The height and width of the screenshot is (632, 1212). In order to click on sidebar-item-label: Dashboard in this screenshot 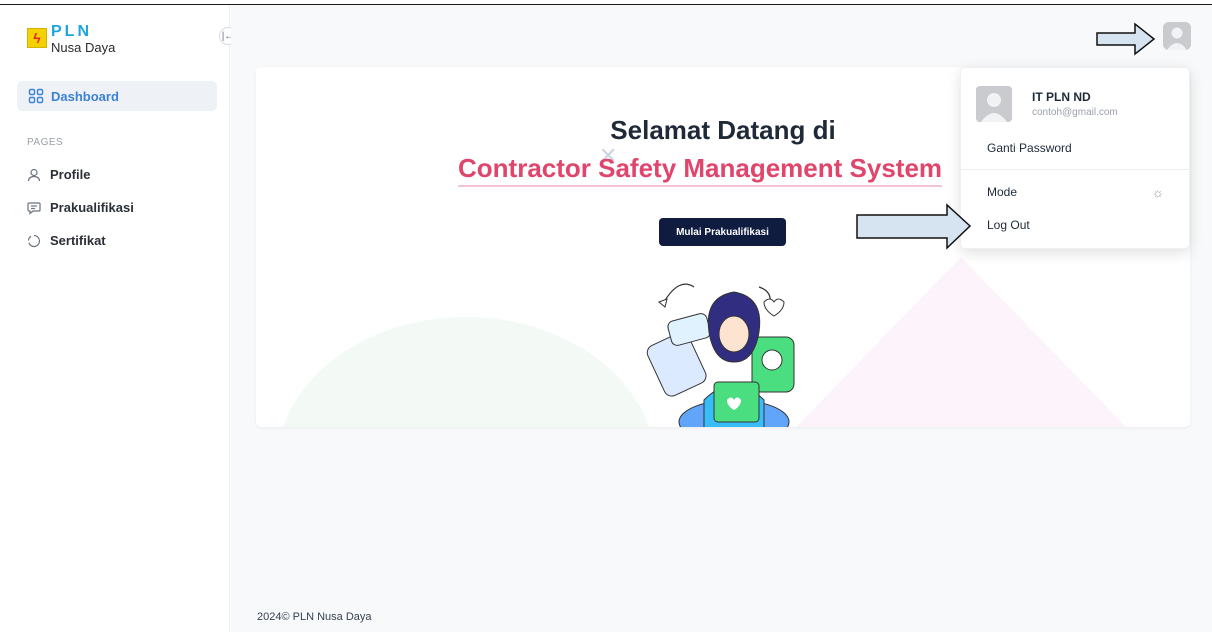, I will do `click(85, 96)`.